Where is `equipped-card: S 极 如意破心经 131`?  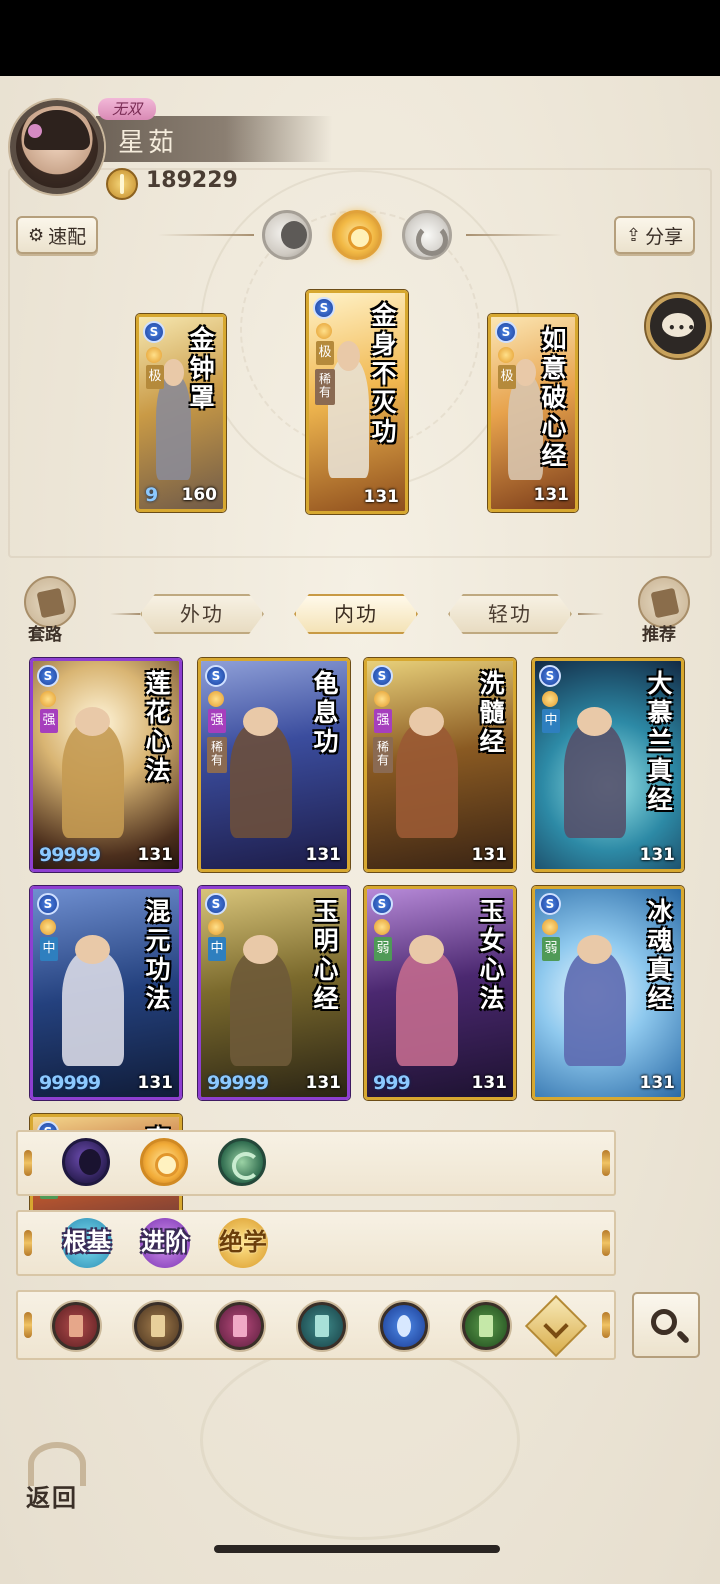 equipped-card: S 极 如意破心经 131 is located at coordinates (533, 413).